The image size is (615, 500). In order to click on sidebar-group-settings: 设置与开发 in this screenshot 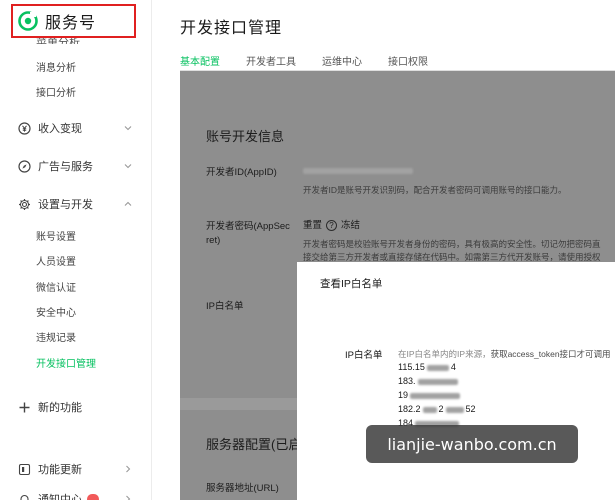, I will do `click(75, 204)`.